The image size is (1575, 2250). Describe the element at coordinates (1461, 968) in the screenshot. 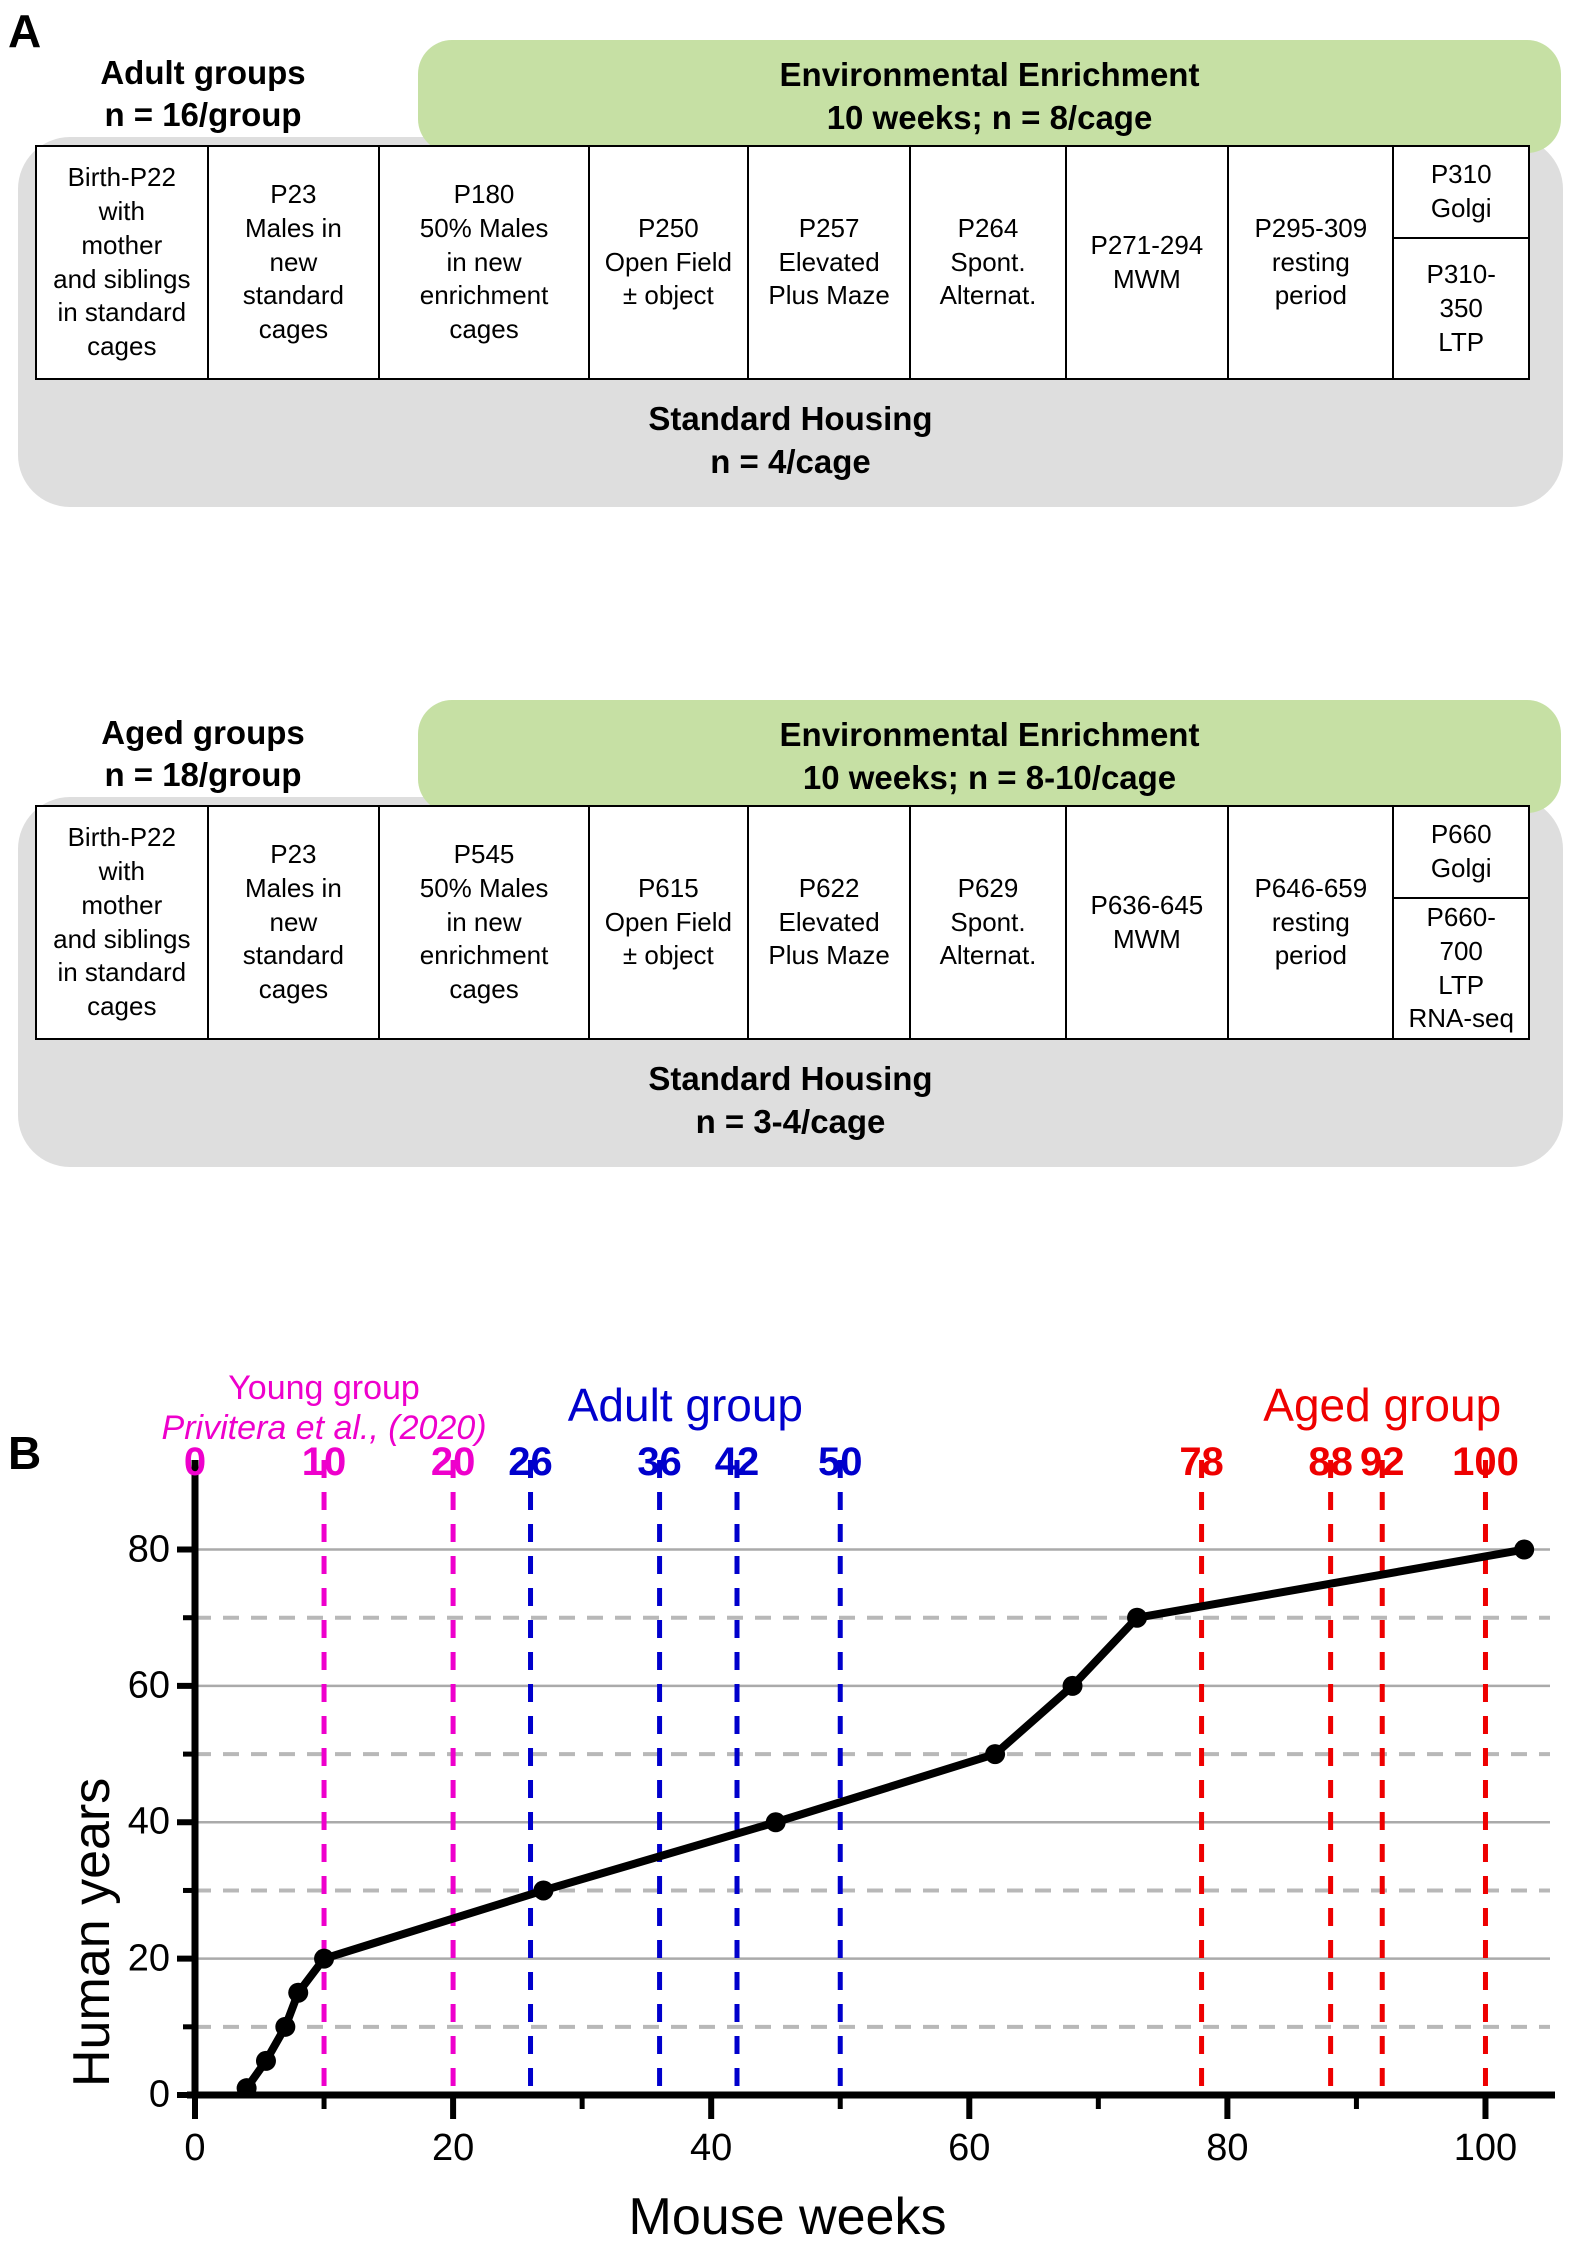

I see `timeline-cell-ltp: P660- 700 LTP RNA-seq` at that location.